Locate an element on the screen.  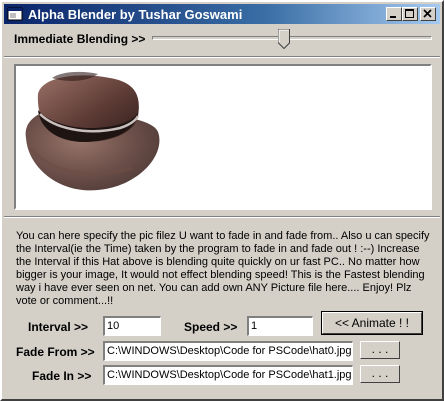
close-button is located at coordinates (428, 14).